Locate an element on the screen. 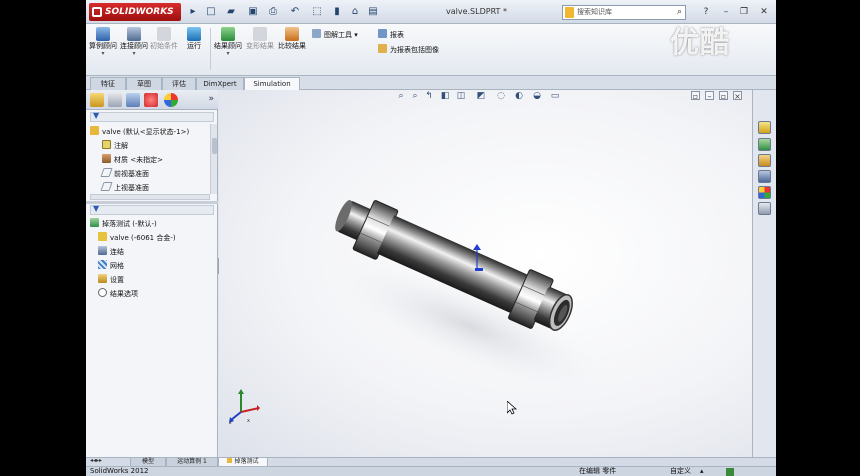 This screenshot has width=860, height=476. heads-up-view-toolbar: ⌕ ⌕ ↰ ◧ ◫ ◩ ◌ ◐ ◒ ▭ is located at coordinates (481, 96).